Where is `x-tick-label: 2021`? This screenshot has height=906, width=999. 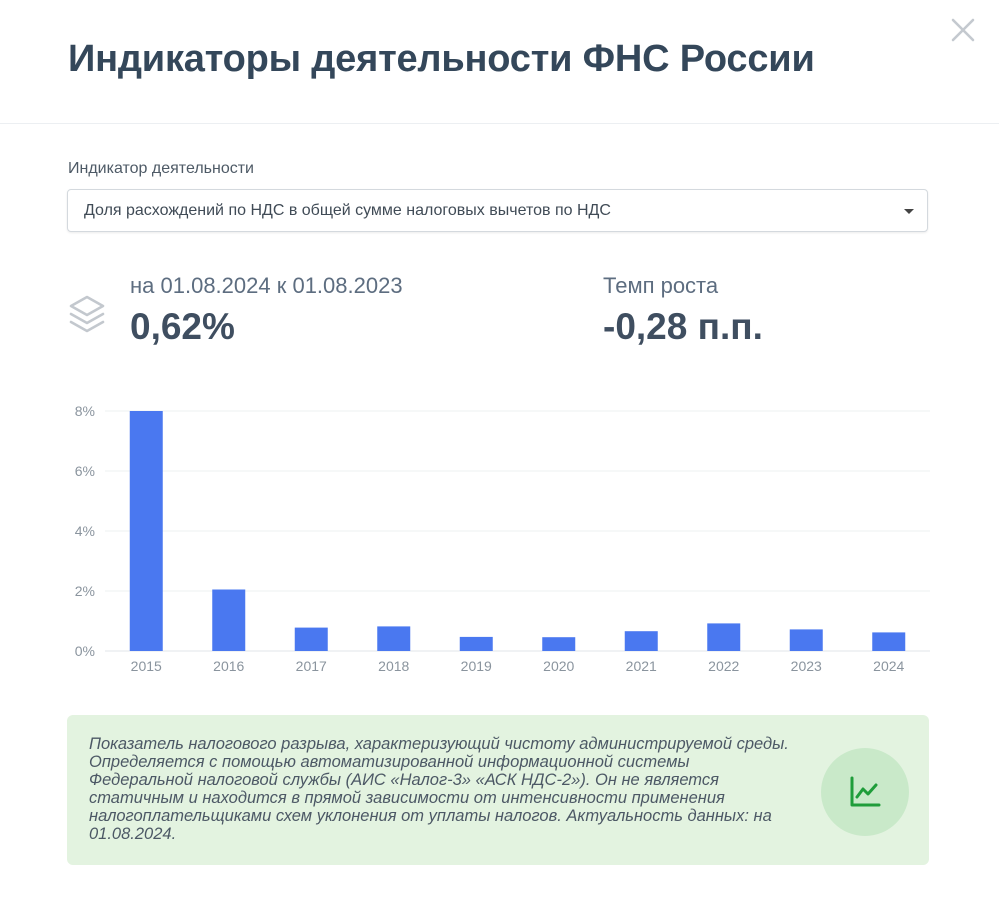 x-tick-label: 2021 is located at coordinates (641, 666).